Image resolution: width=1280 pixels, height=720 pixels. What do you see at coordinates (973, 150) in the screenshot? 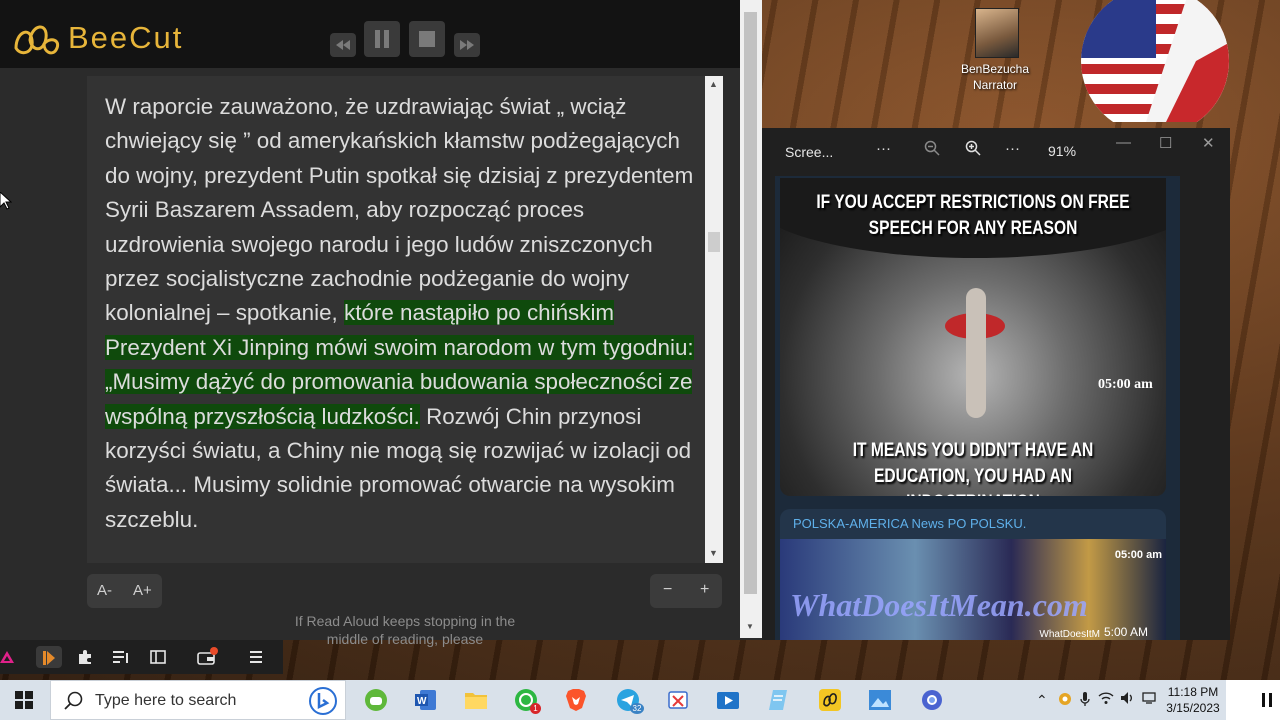
I see `zoom-in-icon` at bounding box center [973, 150].